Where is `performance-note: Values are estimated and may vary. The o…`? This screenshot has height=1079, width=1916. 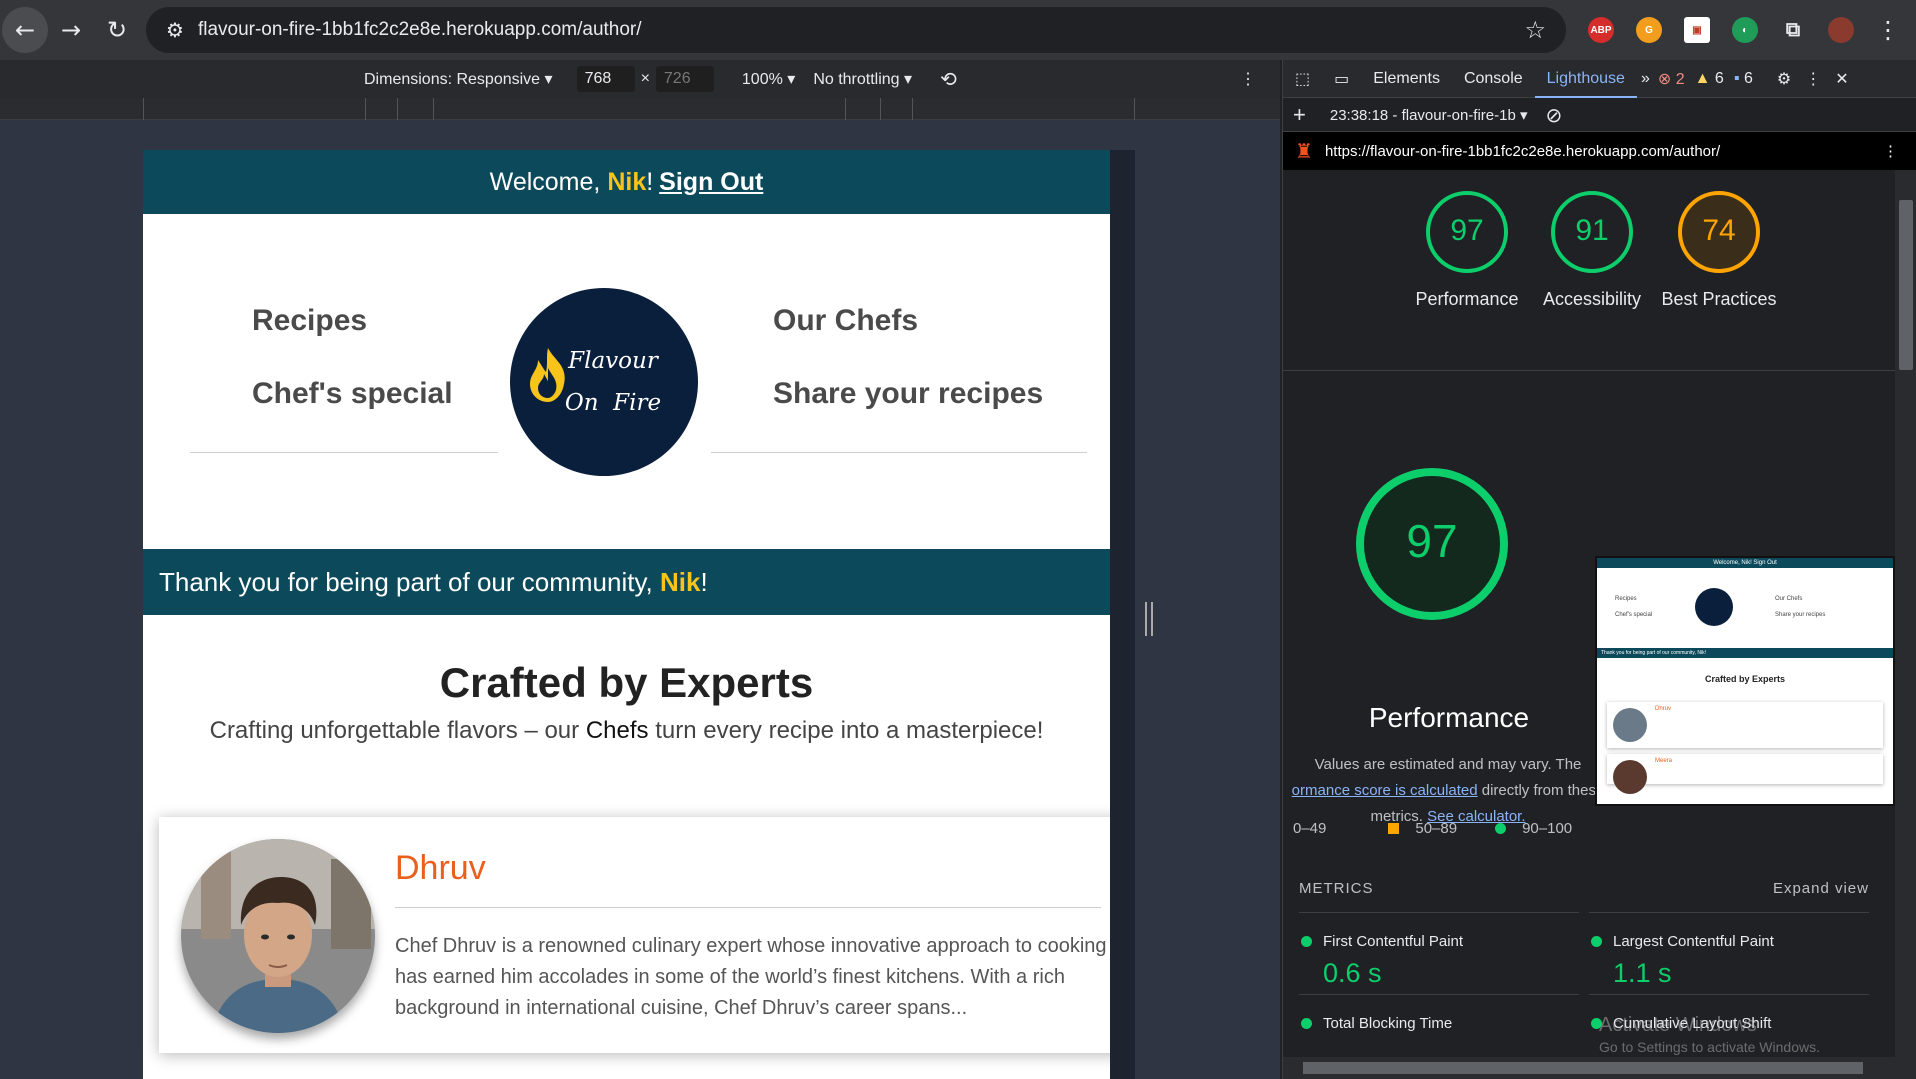
performance-note: Values are estimated and may vary. The o… is located at coordinates (1448, 790).